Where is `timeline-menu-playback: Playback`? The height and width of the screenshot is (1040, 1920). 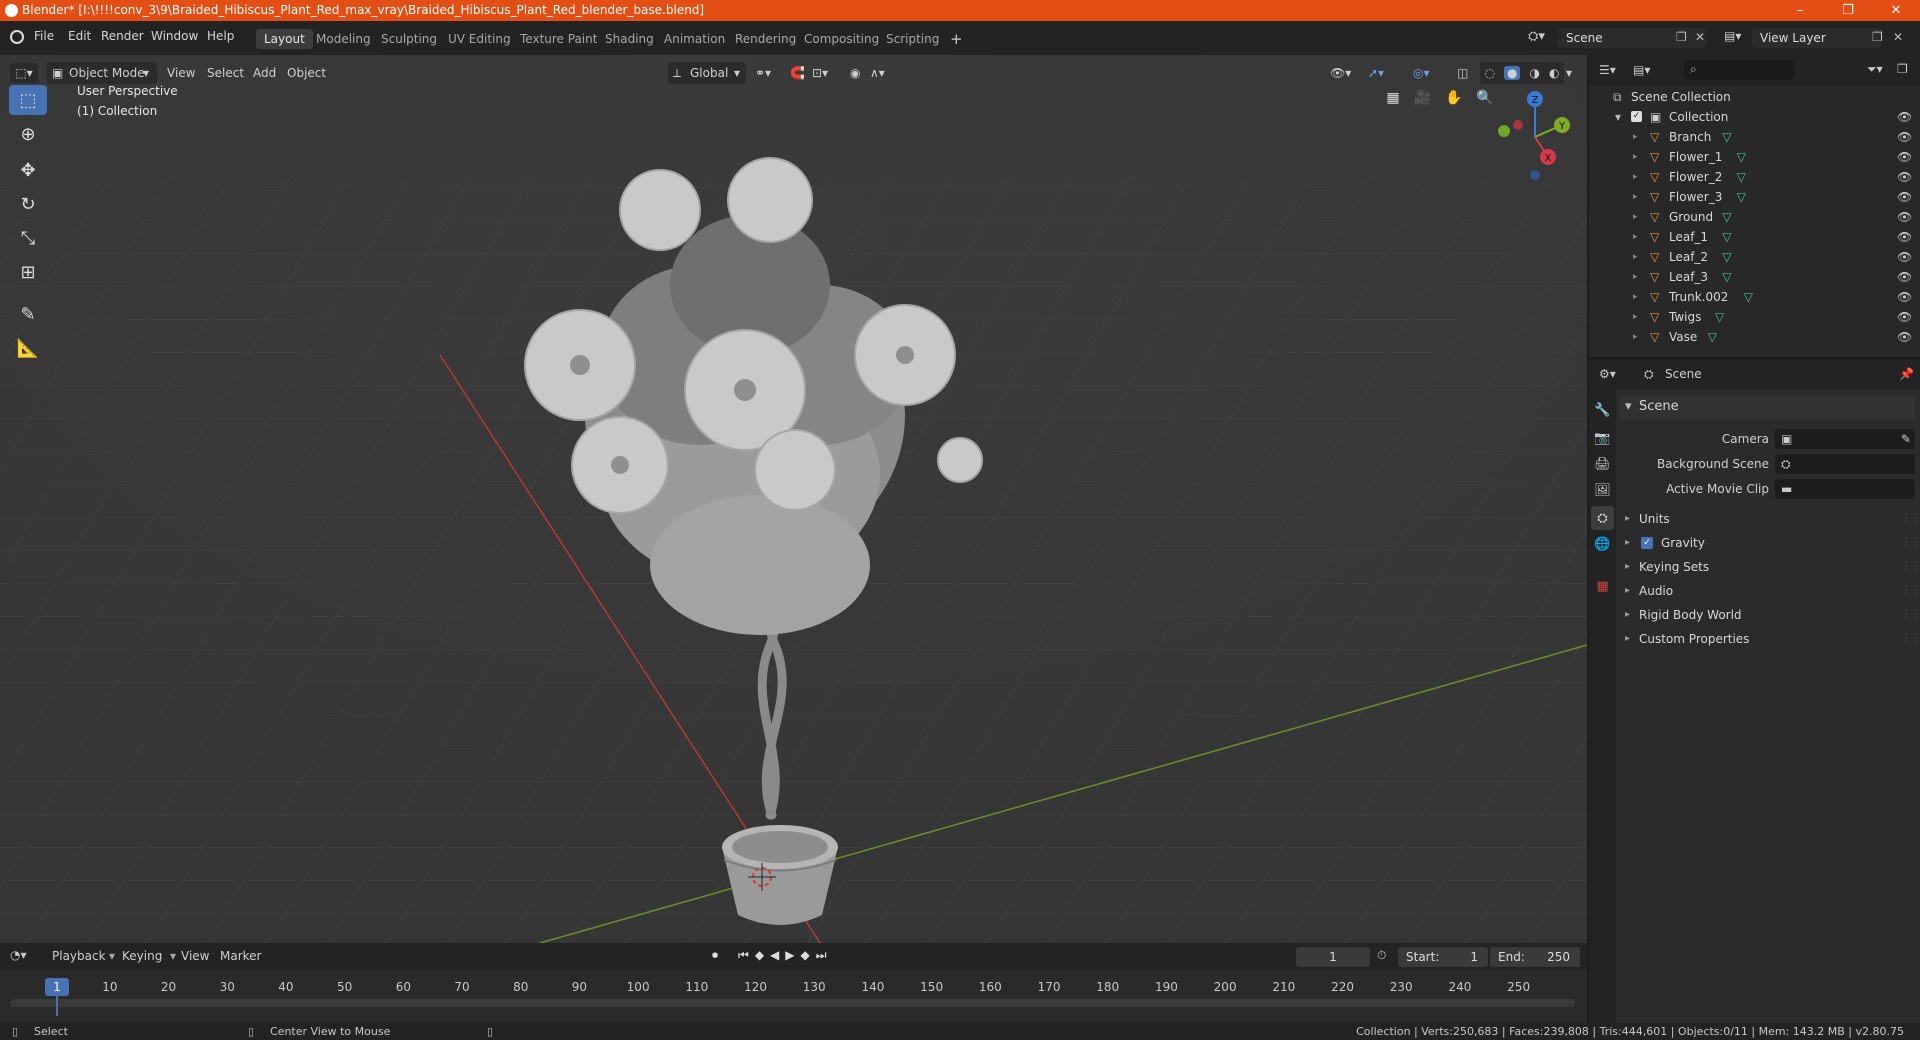
timeline-menu-playback: Playback is located at coordinates (79, 956).